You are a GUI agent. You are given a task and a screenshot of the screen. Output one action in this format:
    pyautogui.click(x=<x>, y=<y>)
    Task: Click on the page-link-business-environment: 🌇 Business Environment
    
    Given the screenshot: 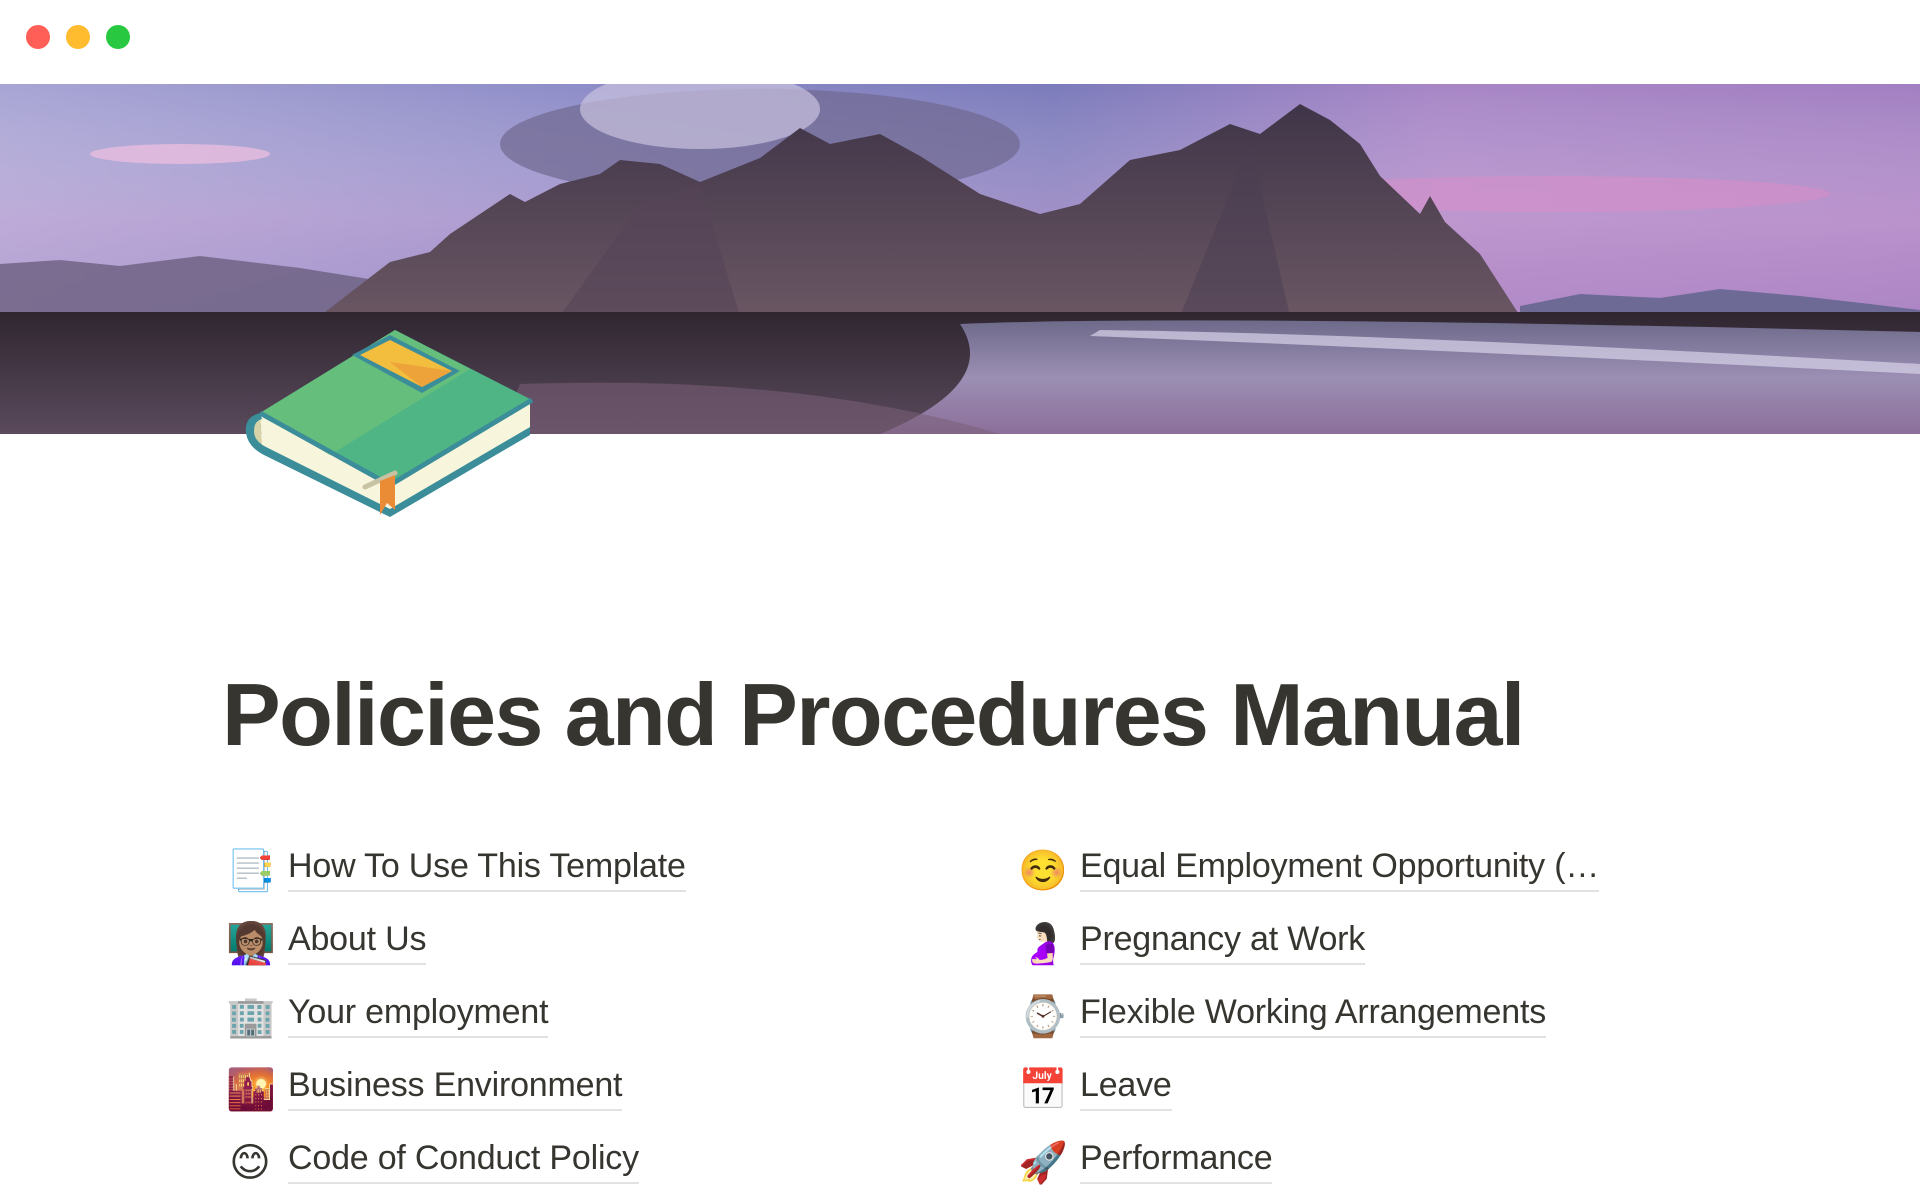 What is the action you would take?
    pyautogui.click(x=456, y=1089)
    